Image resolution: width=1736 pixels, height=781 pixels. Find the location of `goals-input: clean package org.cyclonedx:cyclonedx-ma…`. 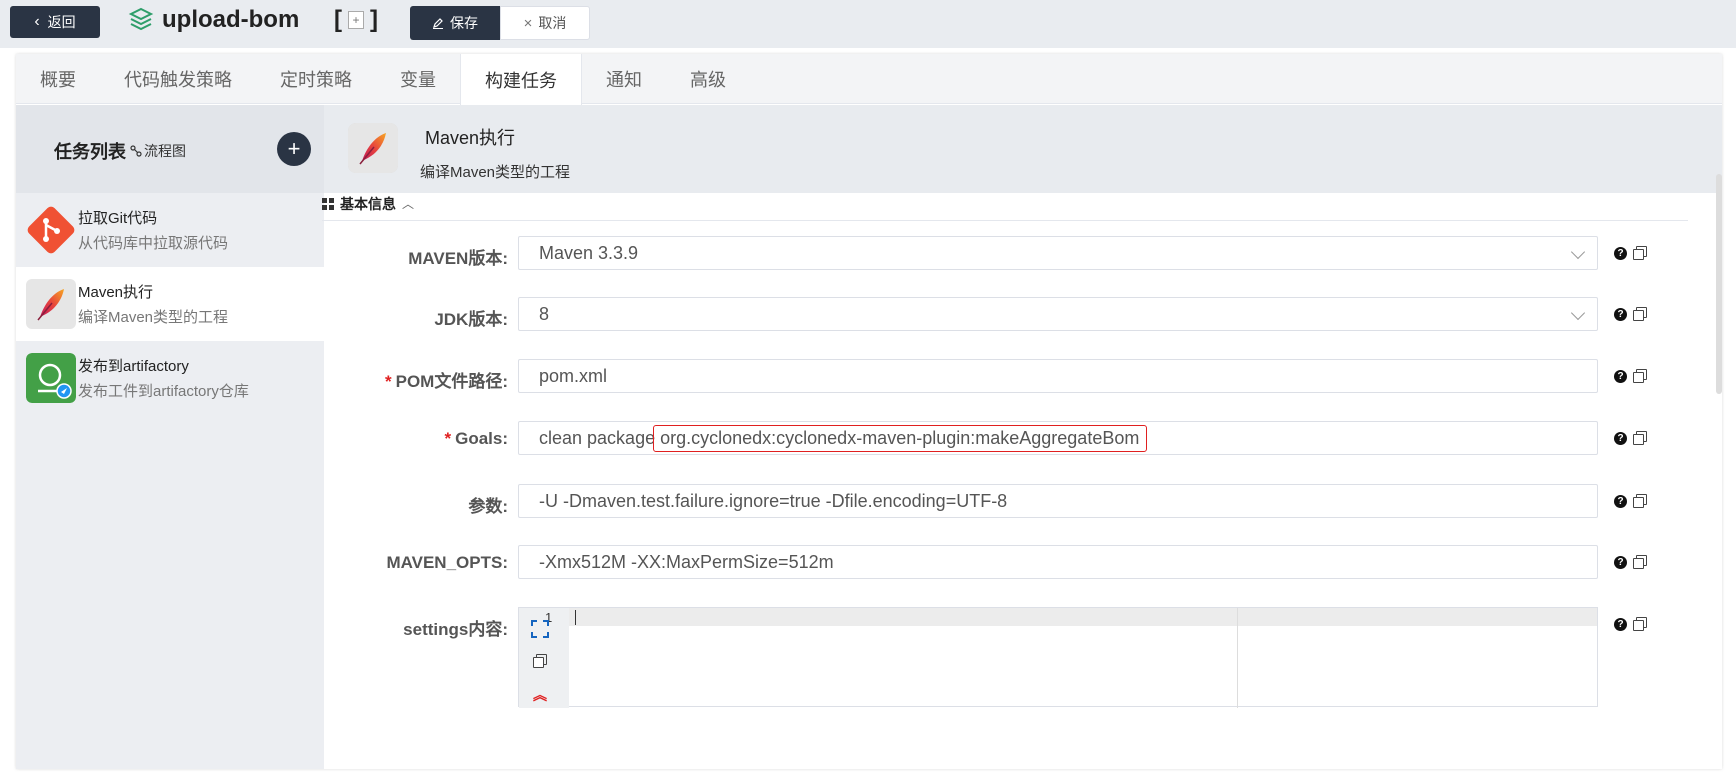

goals-input: clean package org.cyclonedx:cyclonedx-ma… is located at coordinates (1058, 438).